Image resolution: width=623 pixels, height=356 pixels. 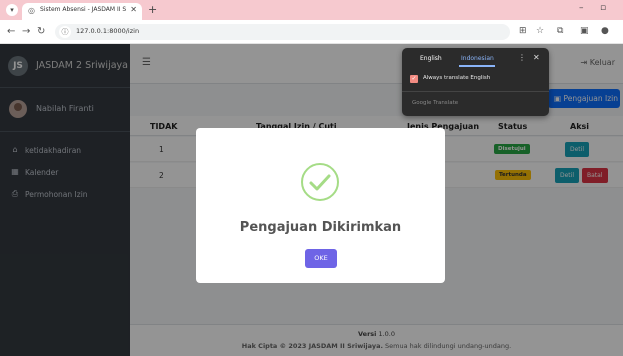 What do you see at coordinates (477, 58) in the screenshot?
I see `tab-indonesian: Indonesian` at bounding box center [477, 58].